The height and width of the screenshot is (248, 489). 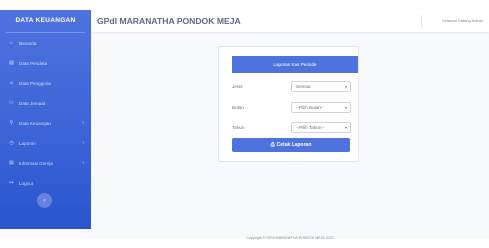 What do you see at coordinates (295, 64) in the screenshot?
I see `card-title: Laporan Kas Periode` at bounding box center [295, 64].